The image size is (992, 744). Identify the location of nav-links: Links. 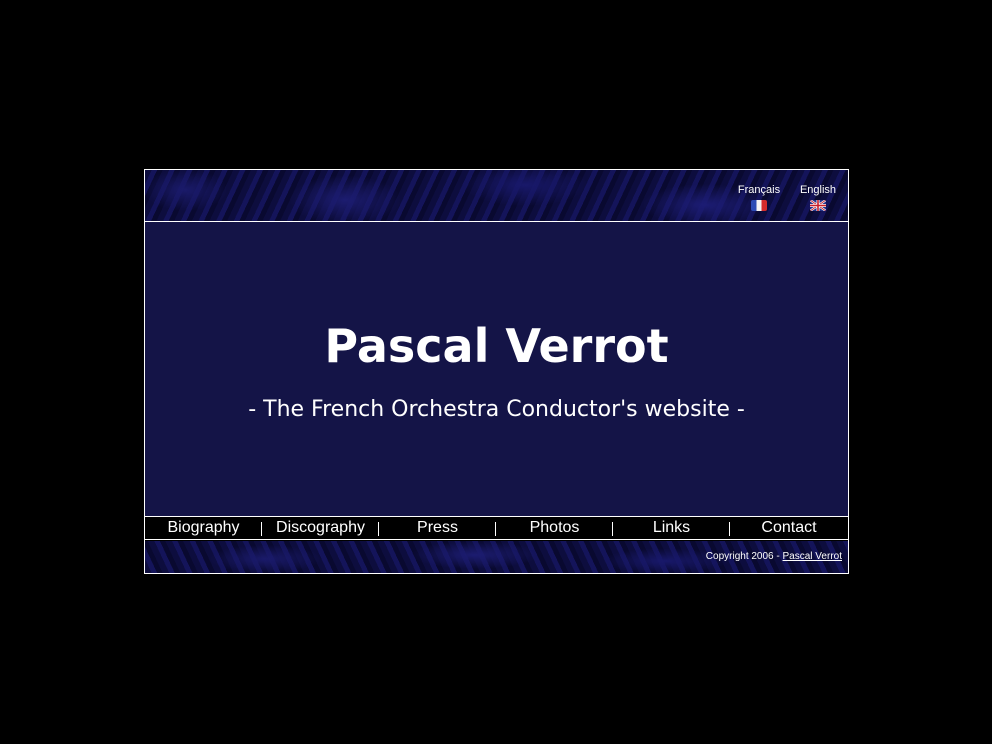
(671, 528).